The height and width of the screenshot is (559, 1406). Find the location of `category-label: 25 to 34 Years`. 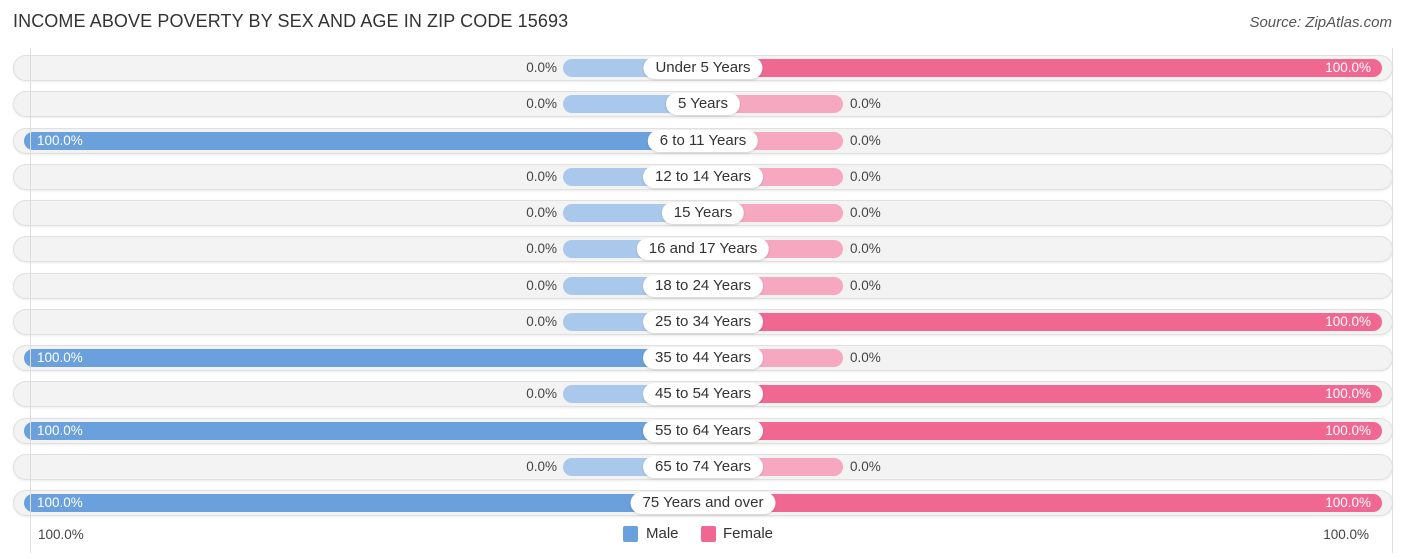

category-label: 25 to 34 Years is located at coordinates (703, 321).